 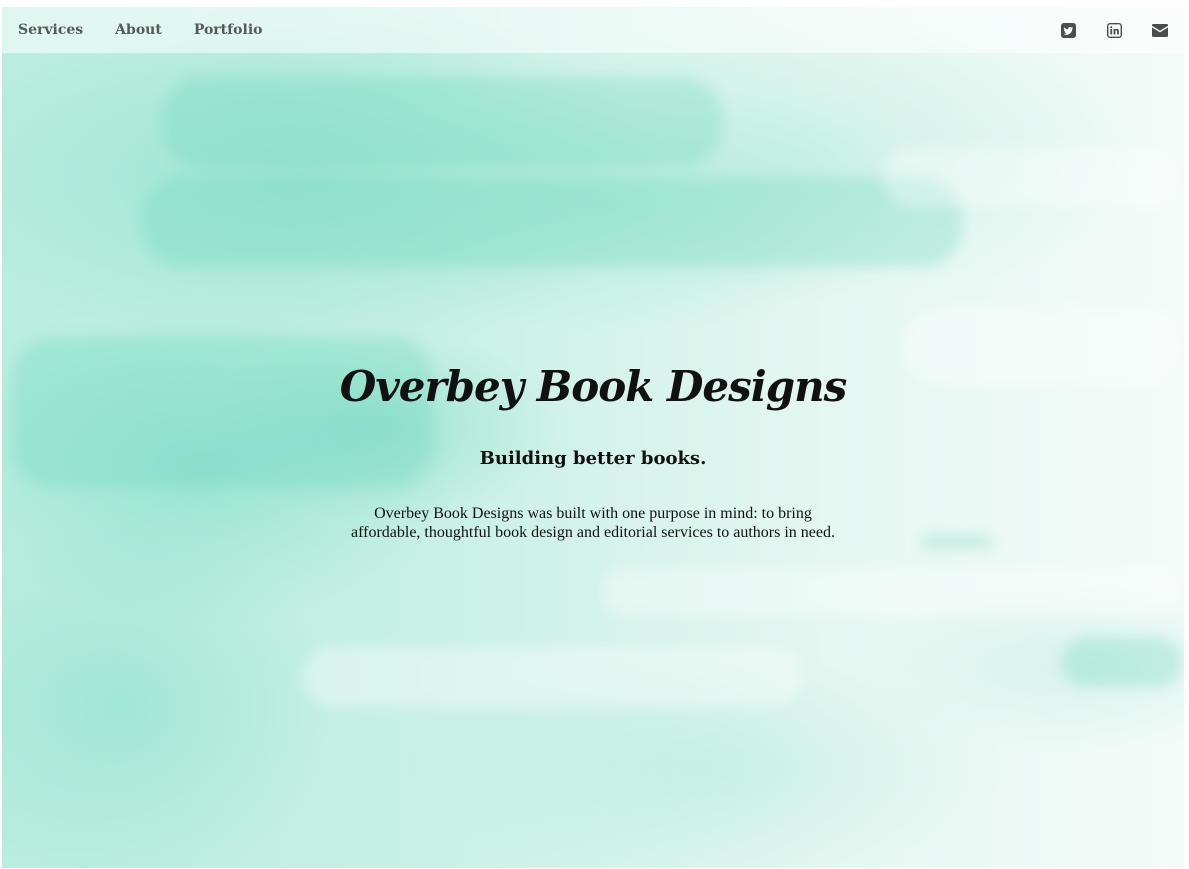 I want to click on top-navbar: Services About Portfolio, so click(x=593, y=30).